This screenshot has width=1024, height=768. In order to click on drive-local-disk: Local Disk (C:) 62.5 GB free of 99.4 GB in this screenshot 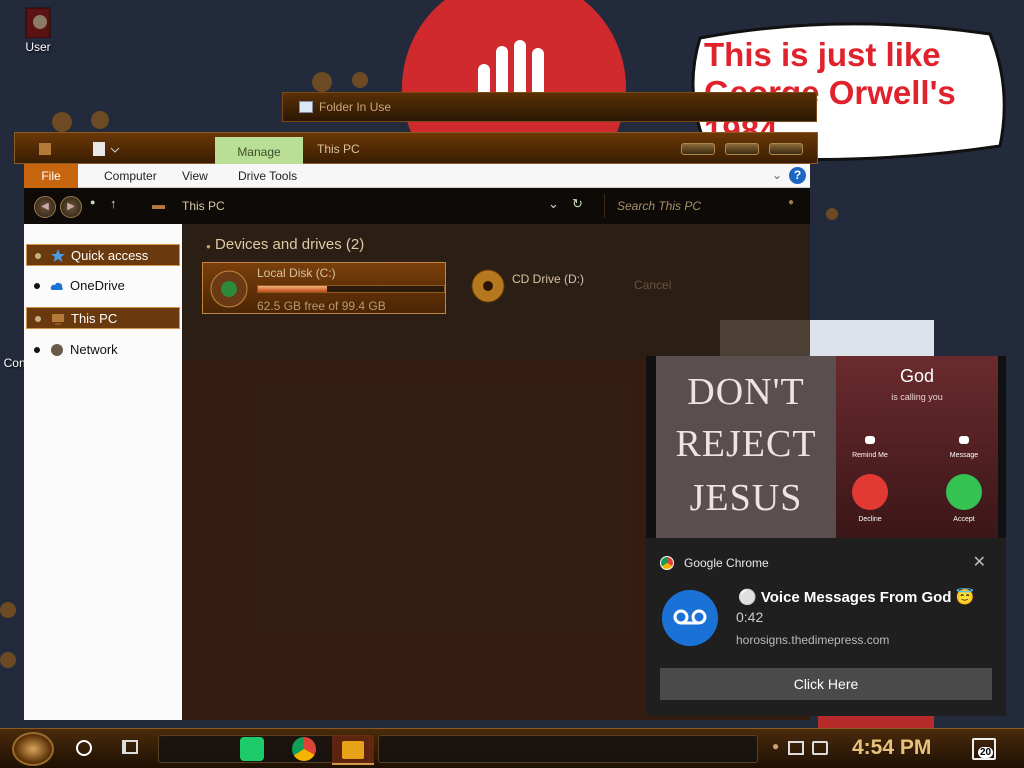, I will do `click(324, 288)`.